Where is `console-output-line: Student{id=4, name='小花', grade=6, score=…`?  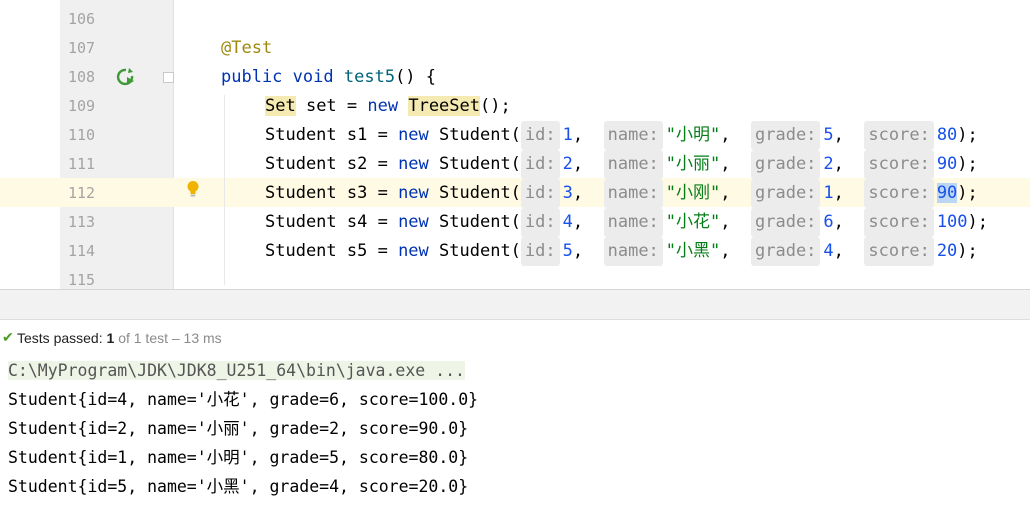
console-output-line: Student{id=4, name='小花', grade=6, score=… is located at coordinates (243, 399).